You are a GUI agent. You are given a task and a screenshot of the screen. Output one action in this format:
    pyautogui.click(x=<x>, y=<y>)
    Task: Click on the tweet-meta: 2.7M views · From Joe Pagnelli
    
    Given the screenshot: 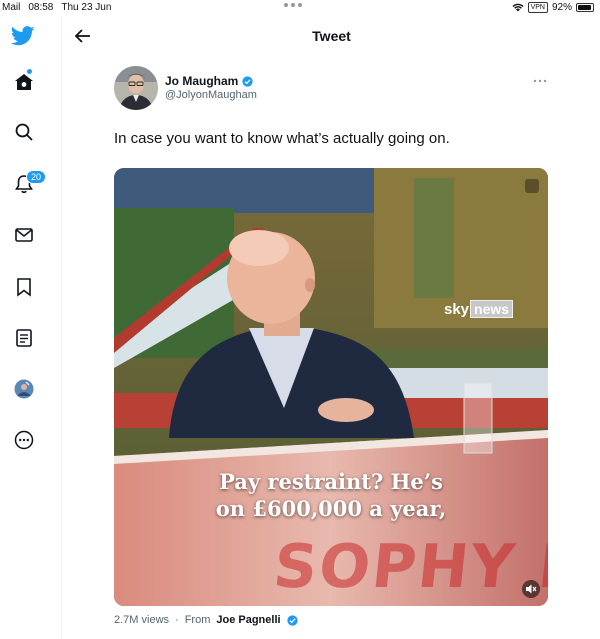 What is the action you would take?
    pyautogui.click(x=206, y=620)
    